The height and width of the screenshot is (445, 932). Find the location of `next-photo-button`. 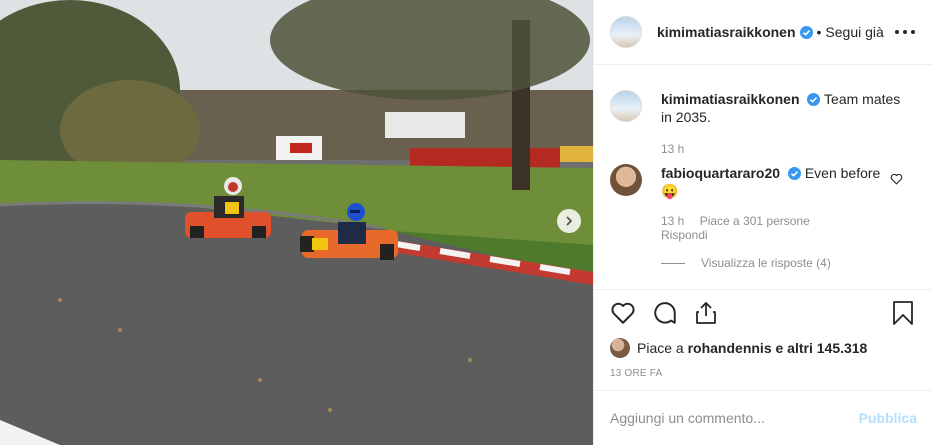

next-photo-button is located at coordinates (569, 221).